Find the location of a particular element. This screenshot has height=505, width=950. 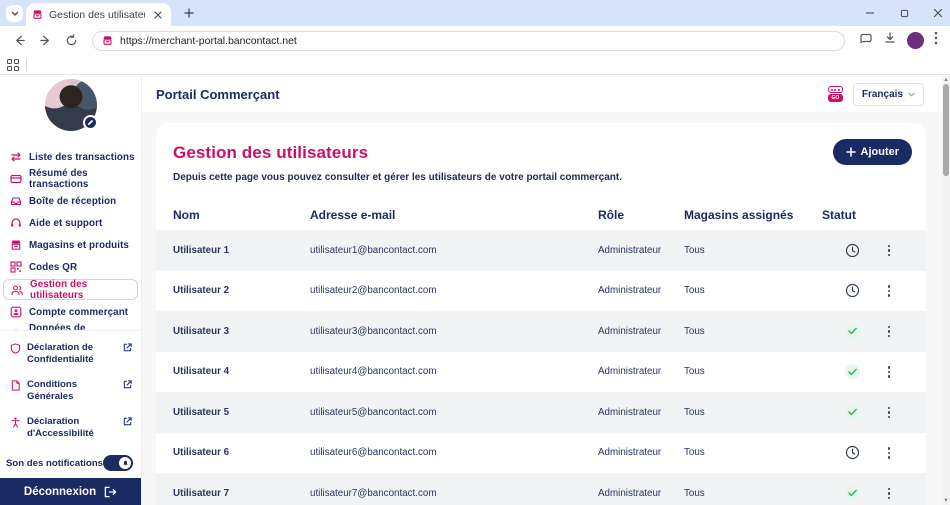

sidebar-item-merchant-account: Compte commerçant is located at coordinates (70, 312).